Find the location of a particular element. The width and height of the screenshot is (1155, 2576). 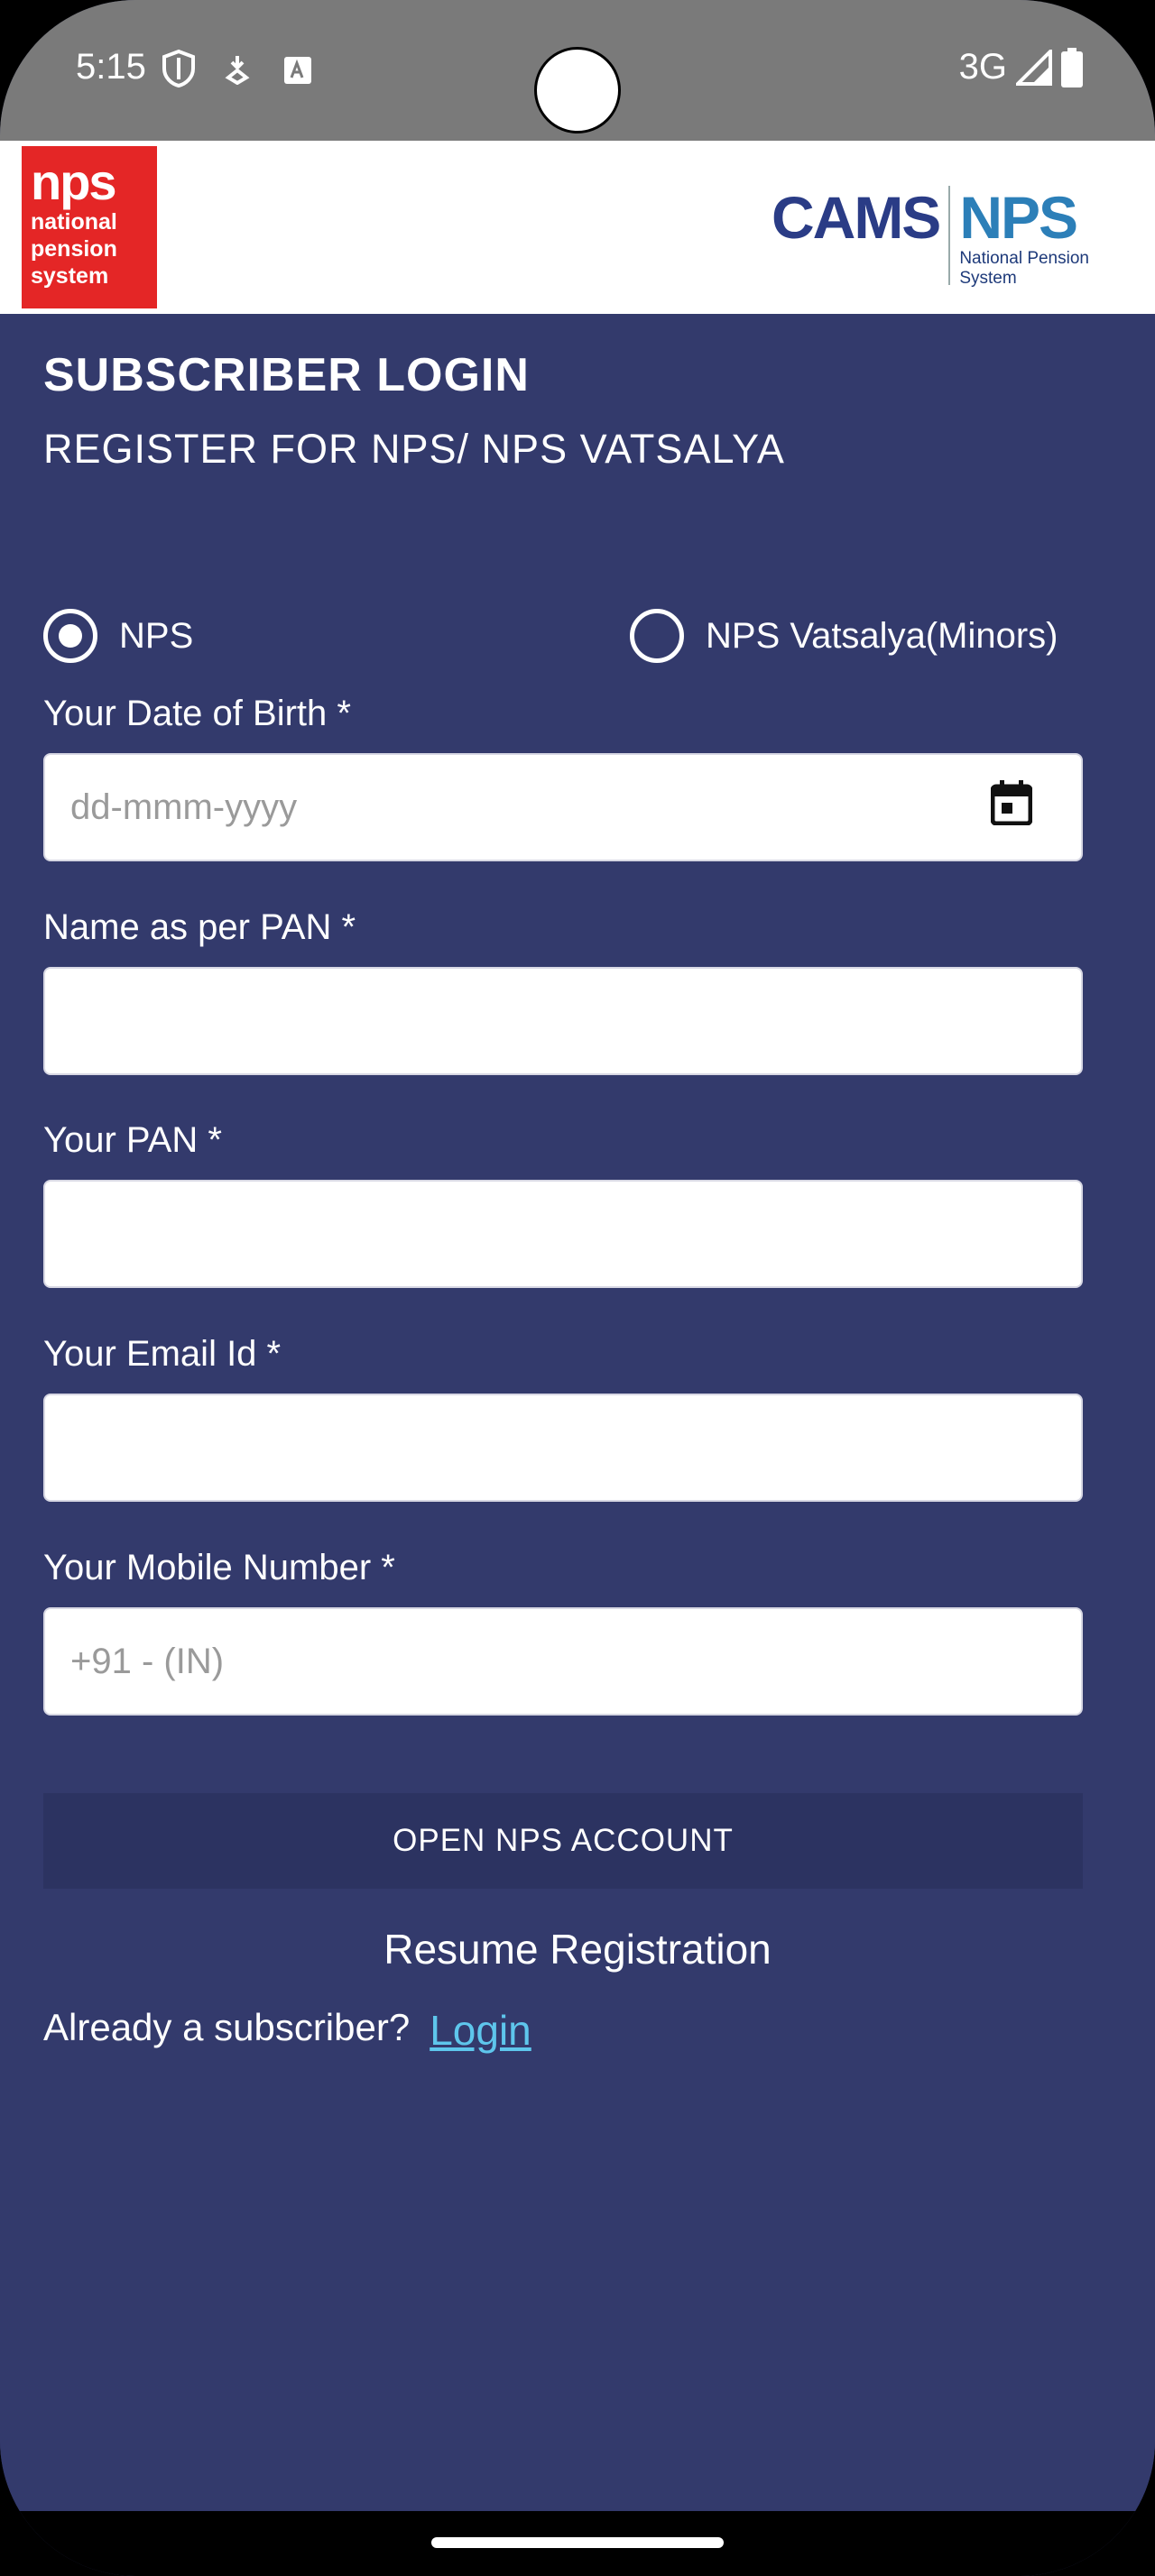

signal-icon is located at coordinates (1034, 68).